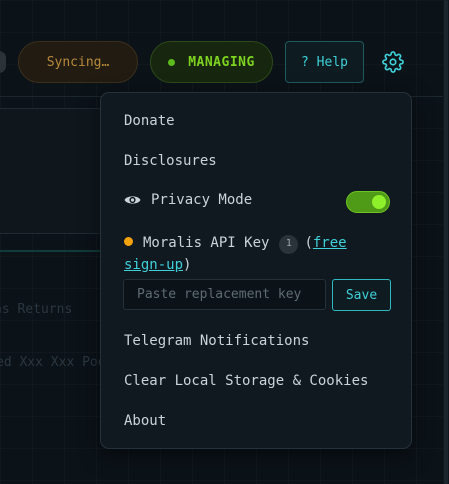 Image resolution: width=449 pixels, height=484 pixels. I want to click on menu-item-disclosures: Disclosures, so click(170, 161).